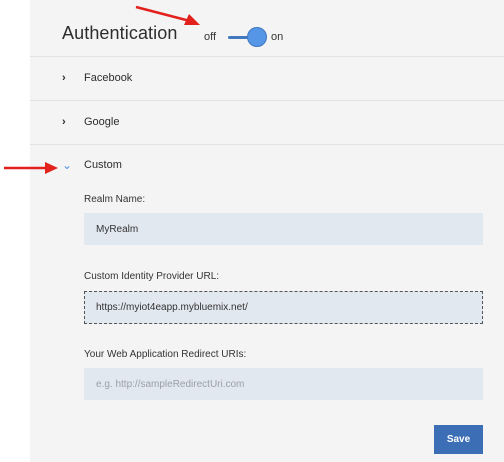 Image resolution: width=504 pixels, height=462 pixels. I want to click on realm-name-label: Realm Name:, so click(115, 199).